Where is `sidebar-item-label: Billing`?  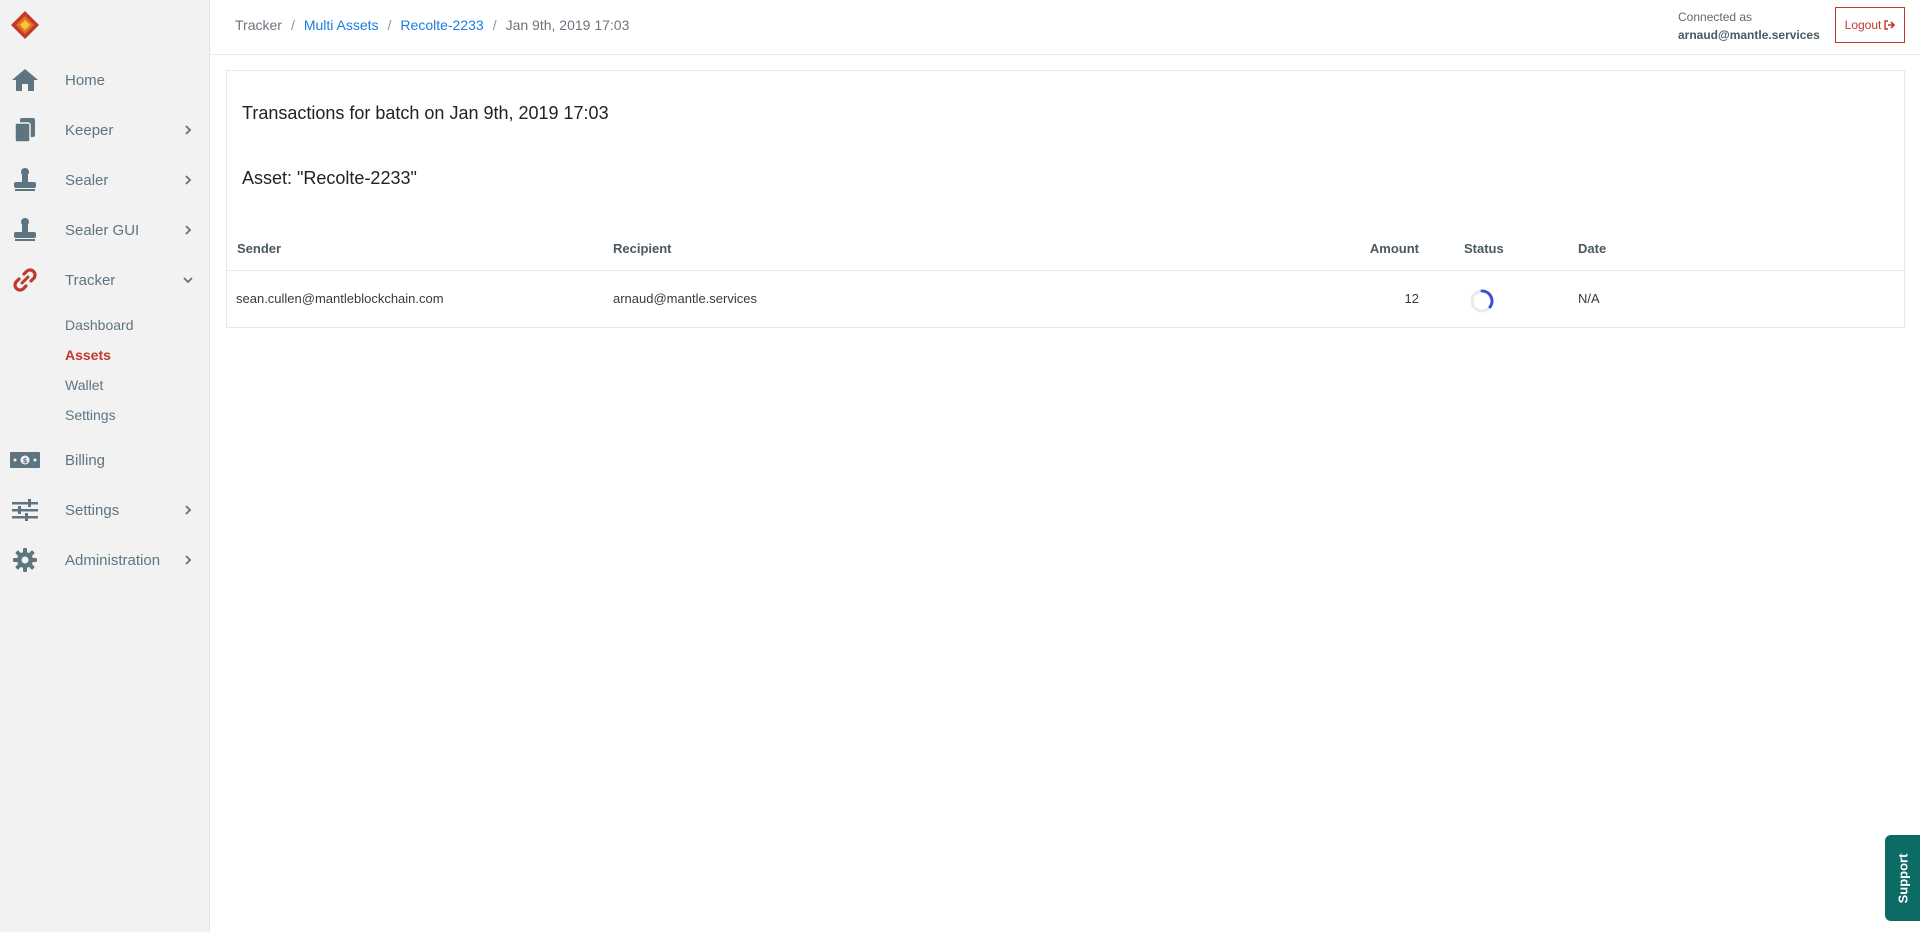
sidebar-item-label: Billing is located at coordinates (85, 460).